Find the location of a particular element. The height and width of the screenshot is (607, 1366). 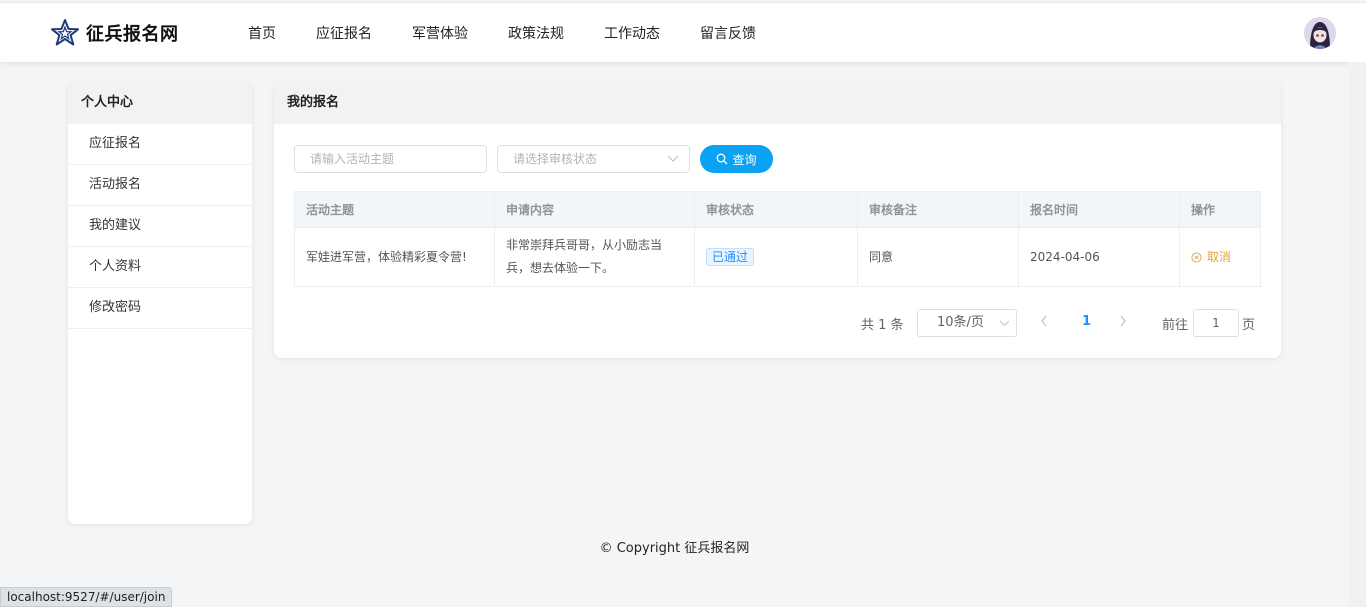

goto-label: 前往 is located at coordinates (1175, 325).